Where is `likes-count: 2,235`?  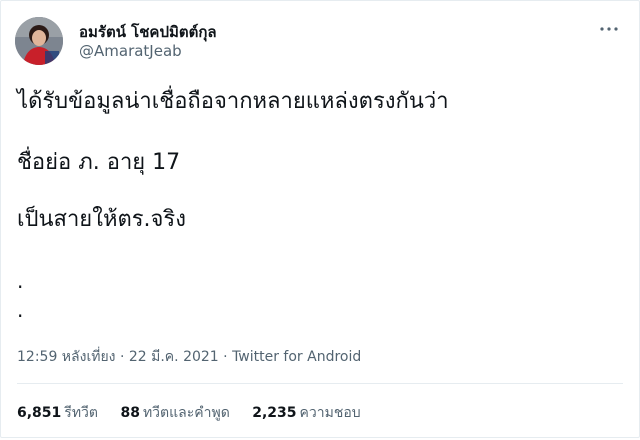 likes-count: 2,235 is located at coordinates (274, 413).